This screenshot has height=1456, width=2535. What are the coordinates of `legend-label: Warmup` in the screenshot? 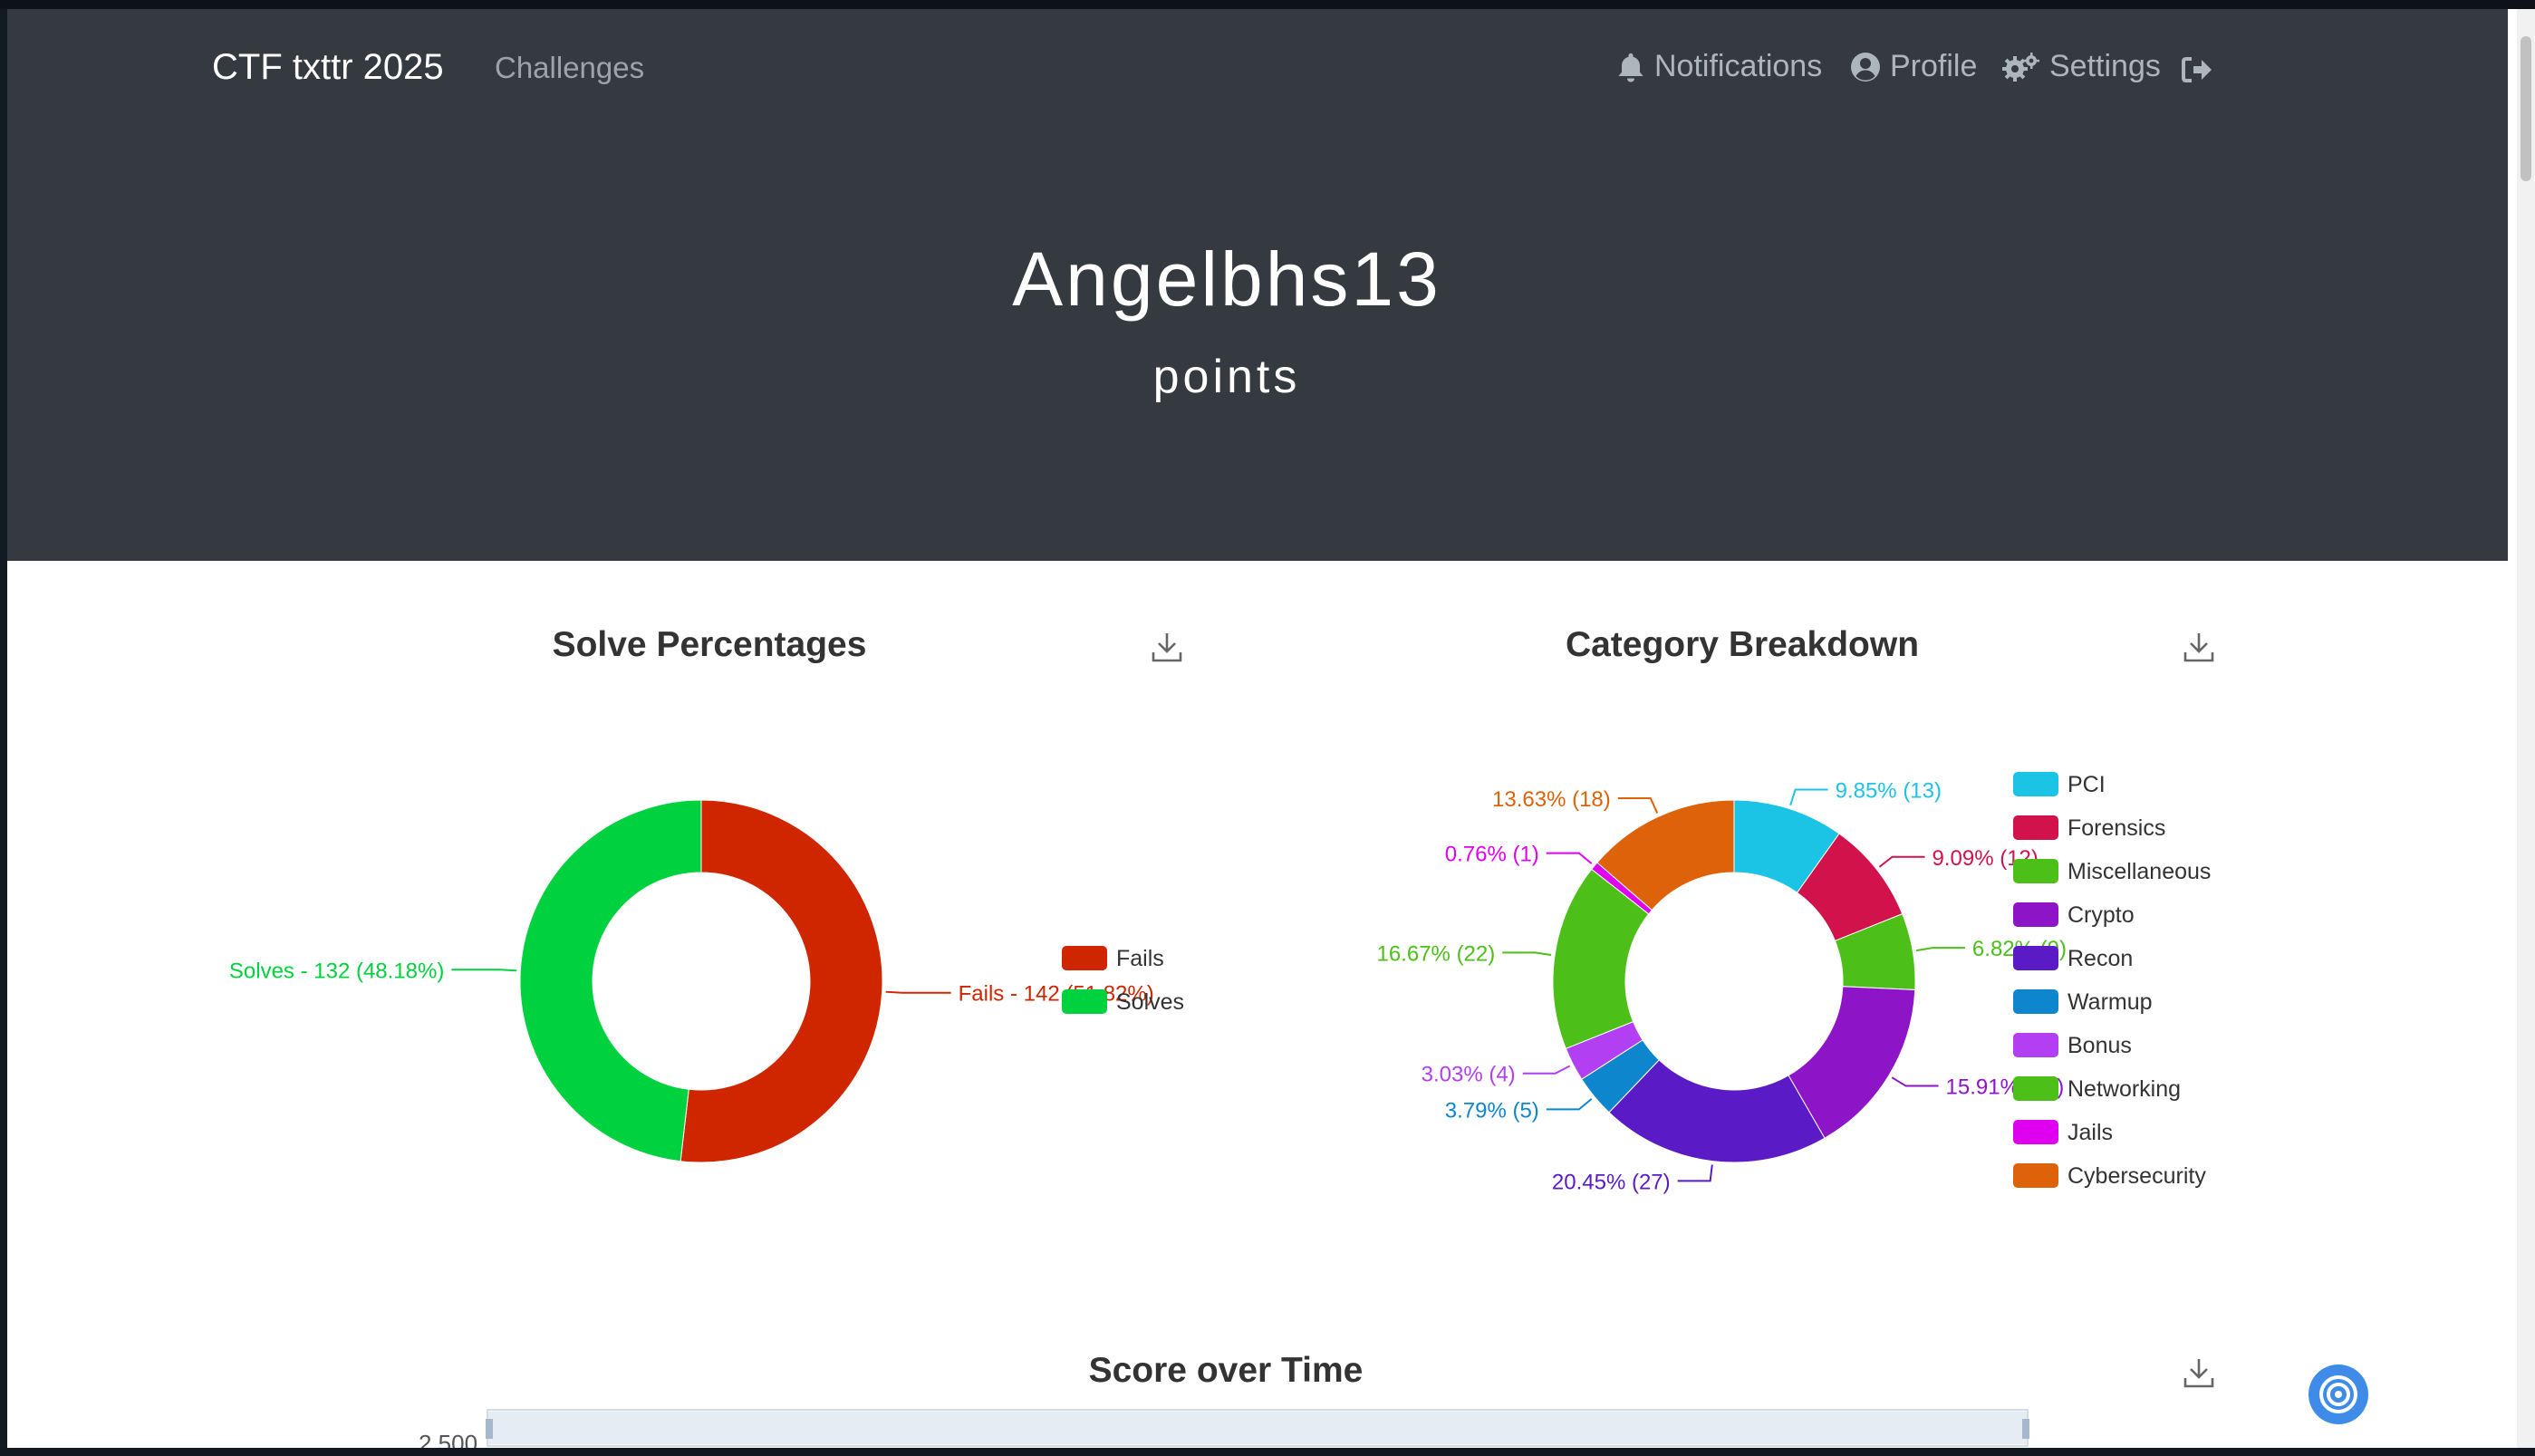 It's located at (2110, 1002).